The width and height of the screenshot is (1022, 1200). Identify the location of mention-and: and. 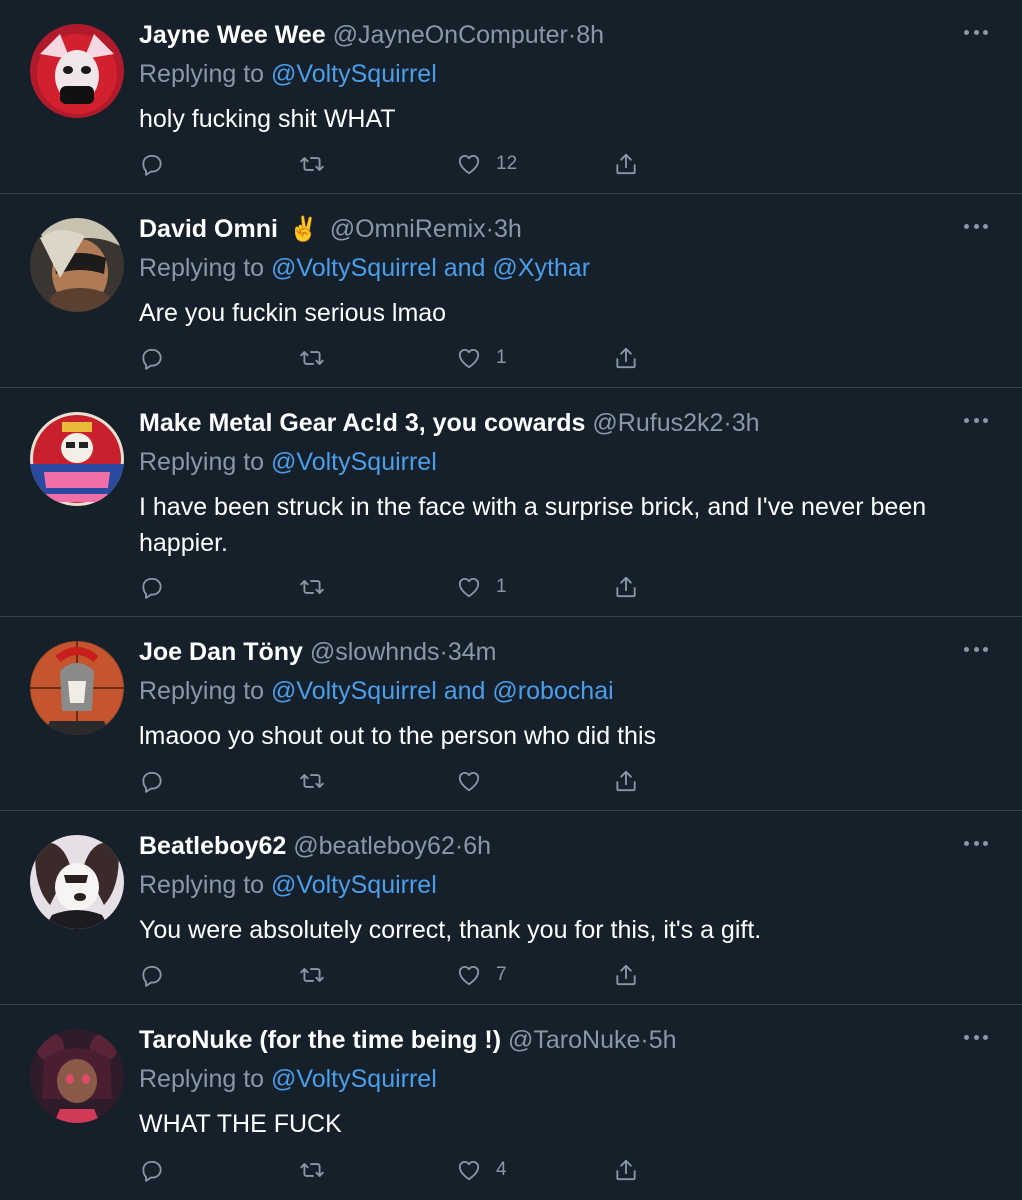
(464, 268).